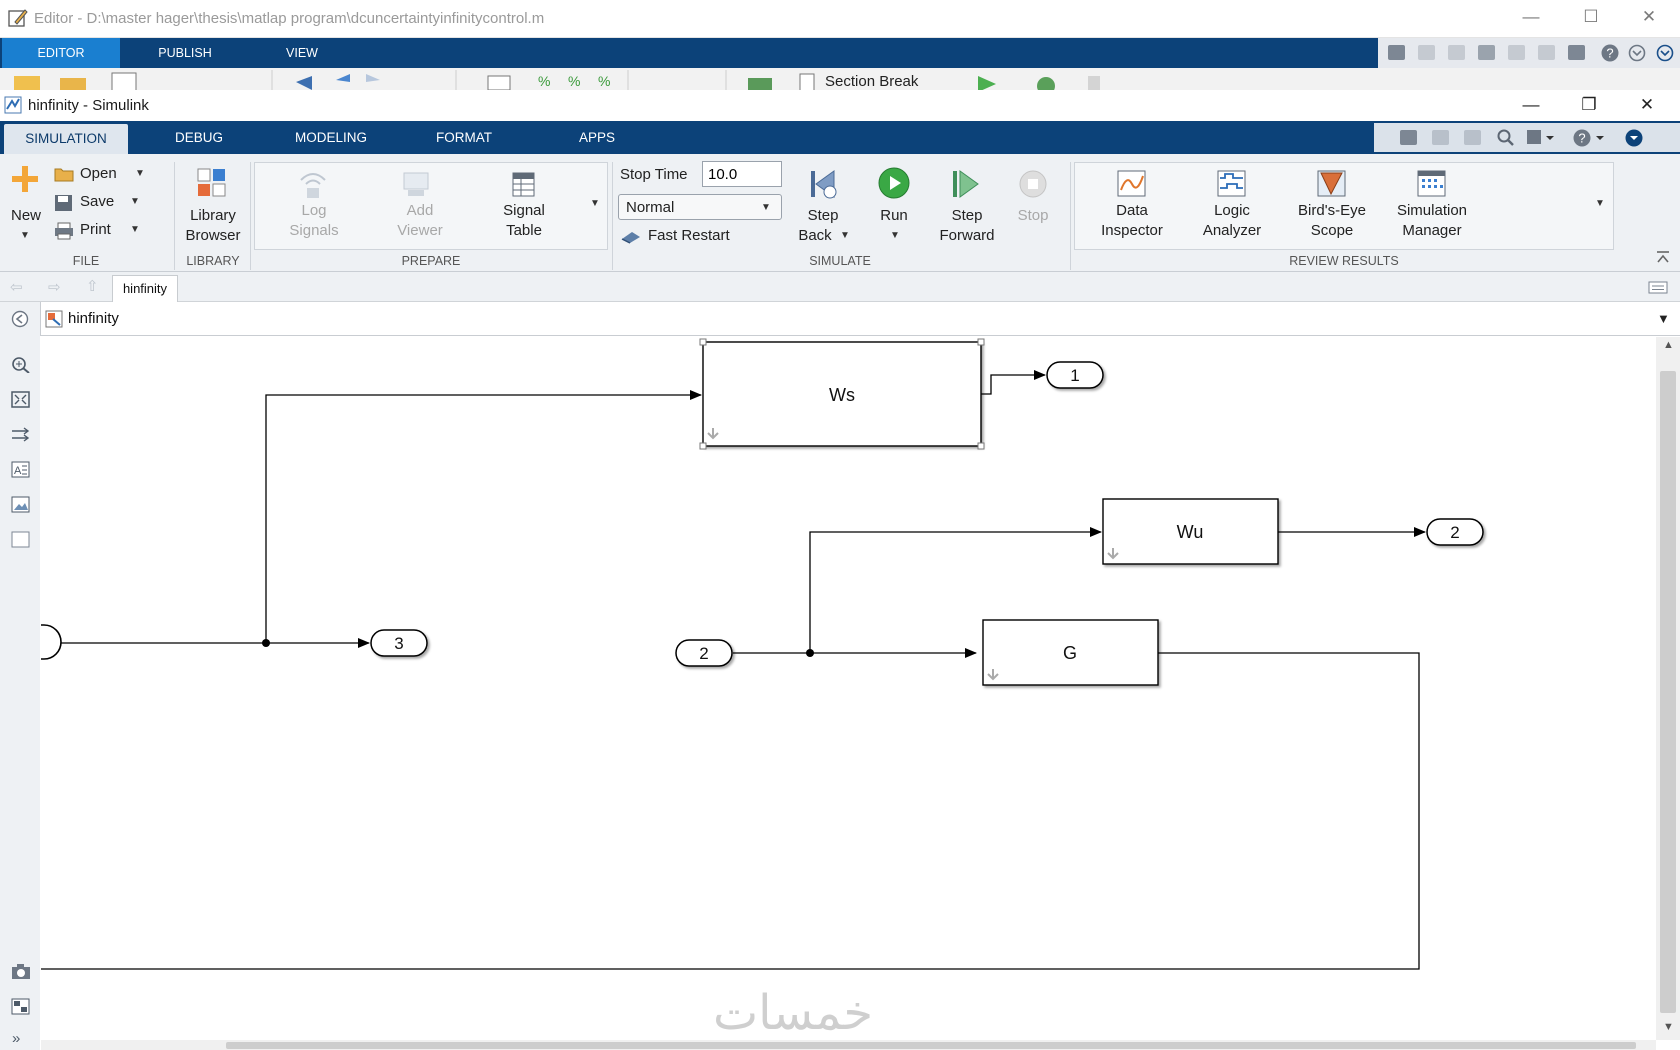 This screenshot has width=1680, height=1050. Describe the element at coordinates (895, 235) in the screenshot. I see `run-dropdown-caret-icon: ▼` at that location.